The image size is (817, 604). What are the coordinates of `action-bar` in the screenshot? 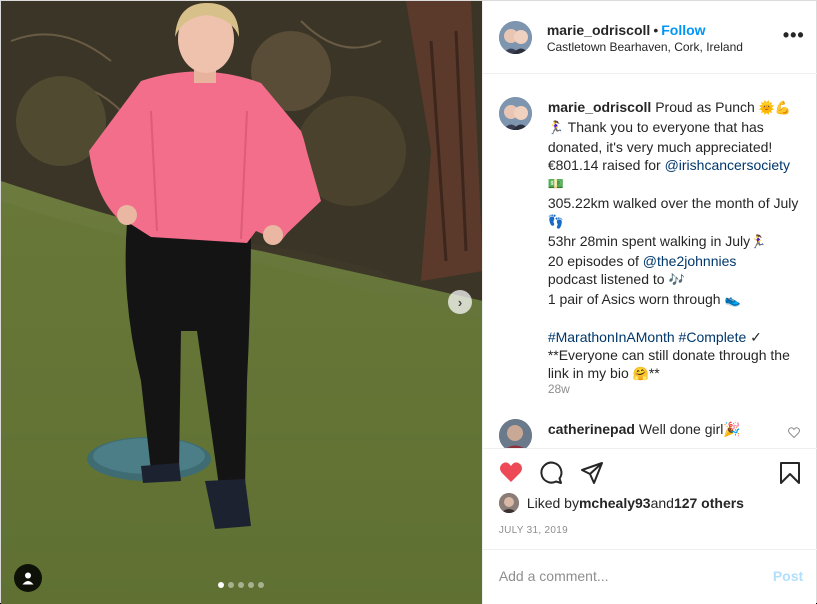 It's located at (649, 469).